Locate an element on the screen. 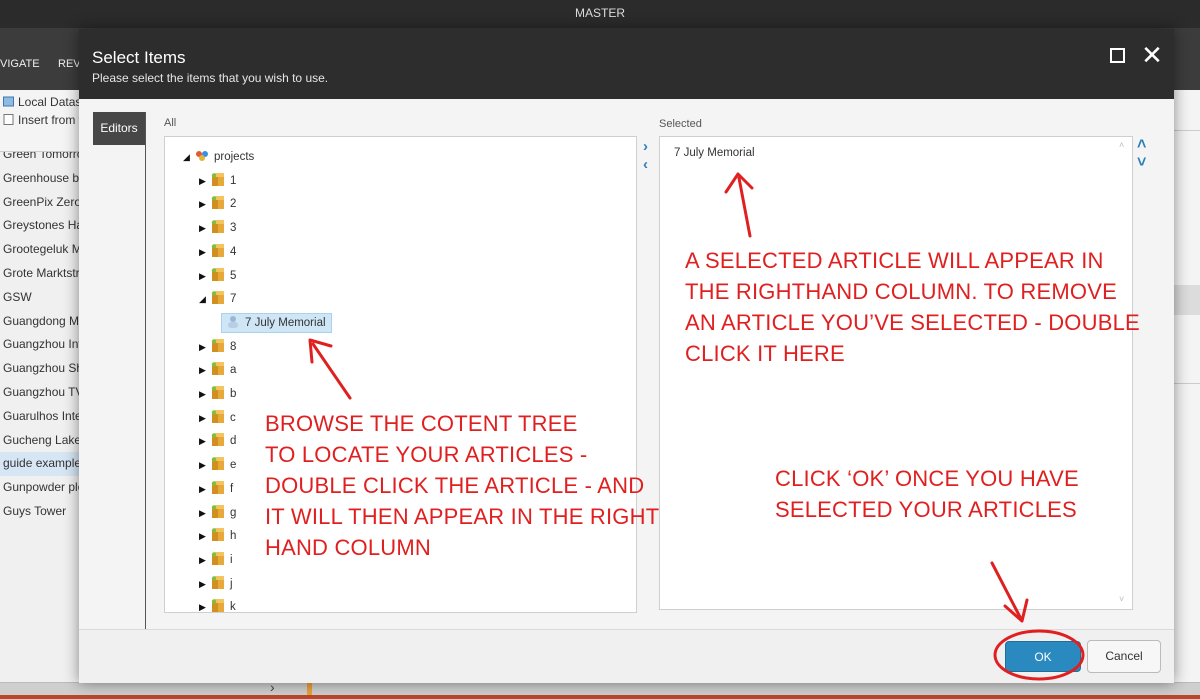 This screenshot has height=699, width=1200. tree-item-label: 4 is located at coordinates (233, 251).